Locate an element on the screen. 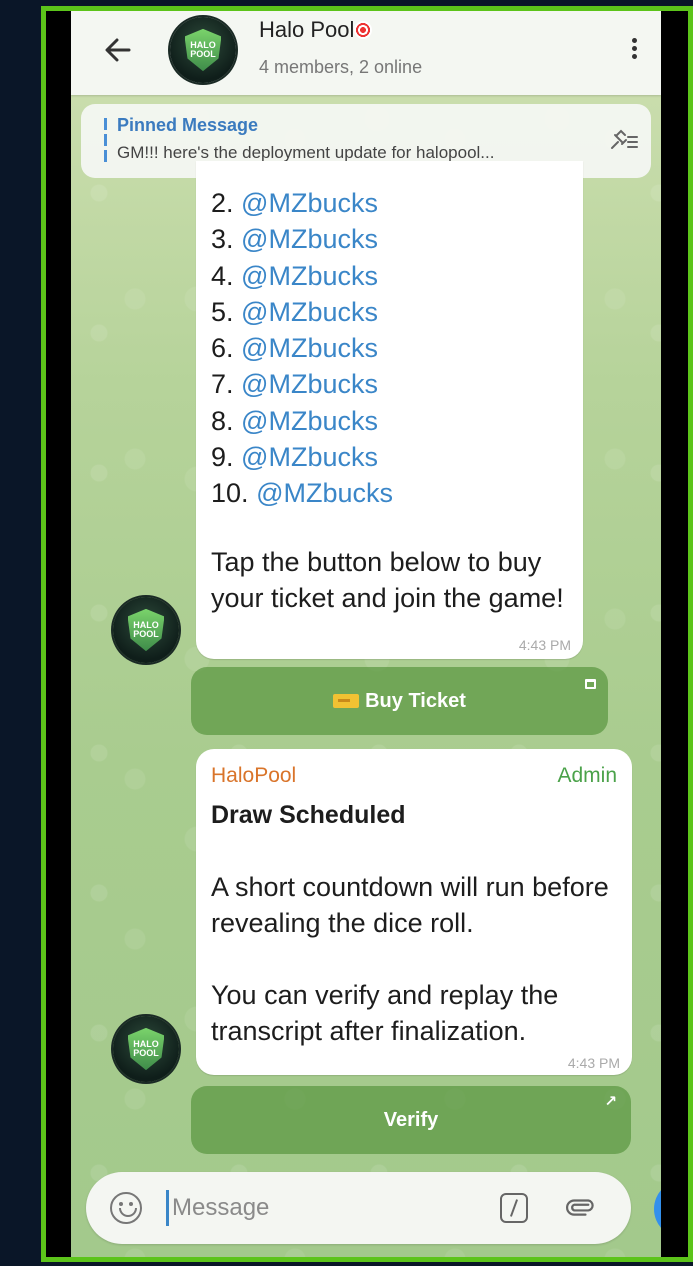  list-item: 8. @MZbucks is located at coordinates (294, 420).